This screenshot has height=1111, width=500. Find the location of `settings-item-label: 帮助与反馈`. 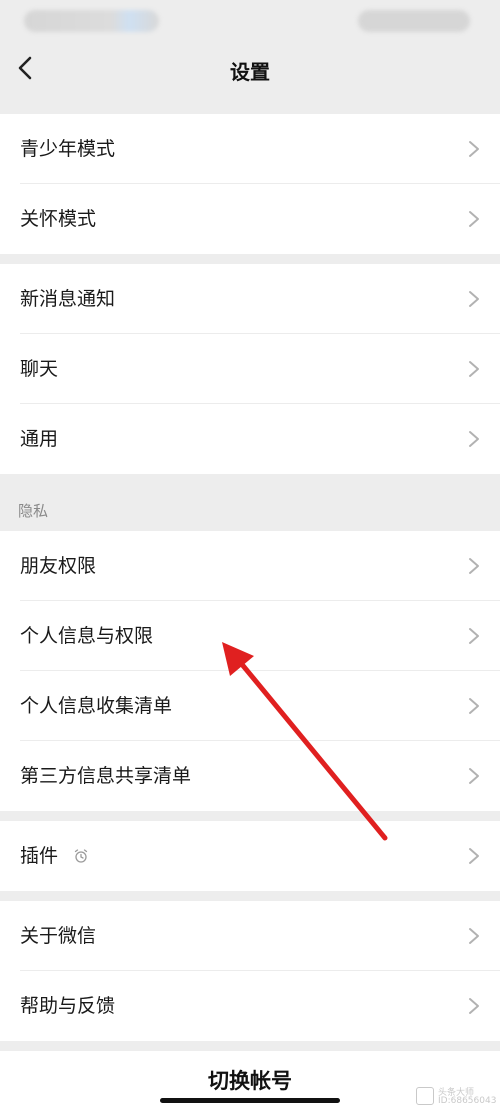

settings-item-label: 帮助与反馈 is located at coordinates (68, 1006).